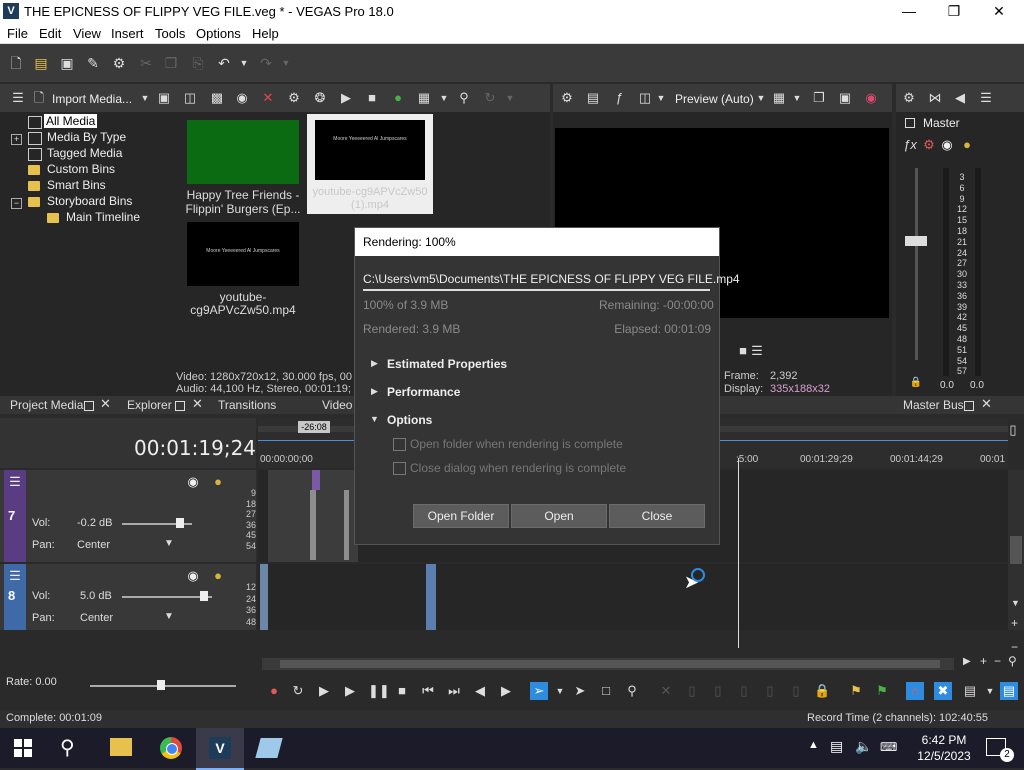  I want to click on preview-properties-icon: ⚙, so click(567, 98).